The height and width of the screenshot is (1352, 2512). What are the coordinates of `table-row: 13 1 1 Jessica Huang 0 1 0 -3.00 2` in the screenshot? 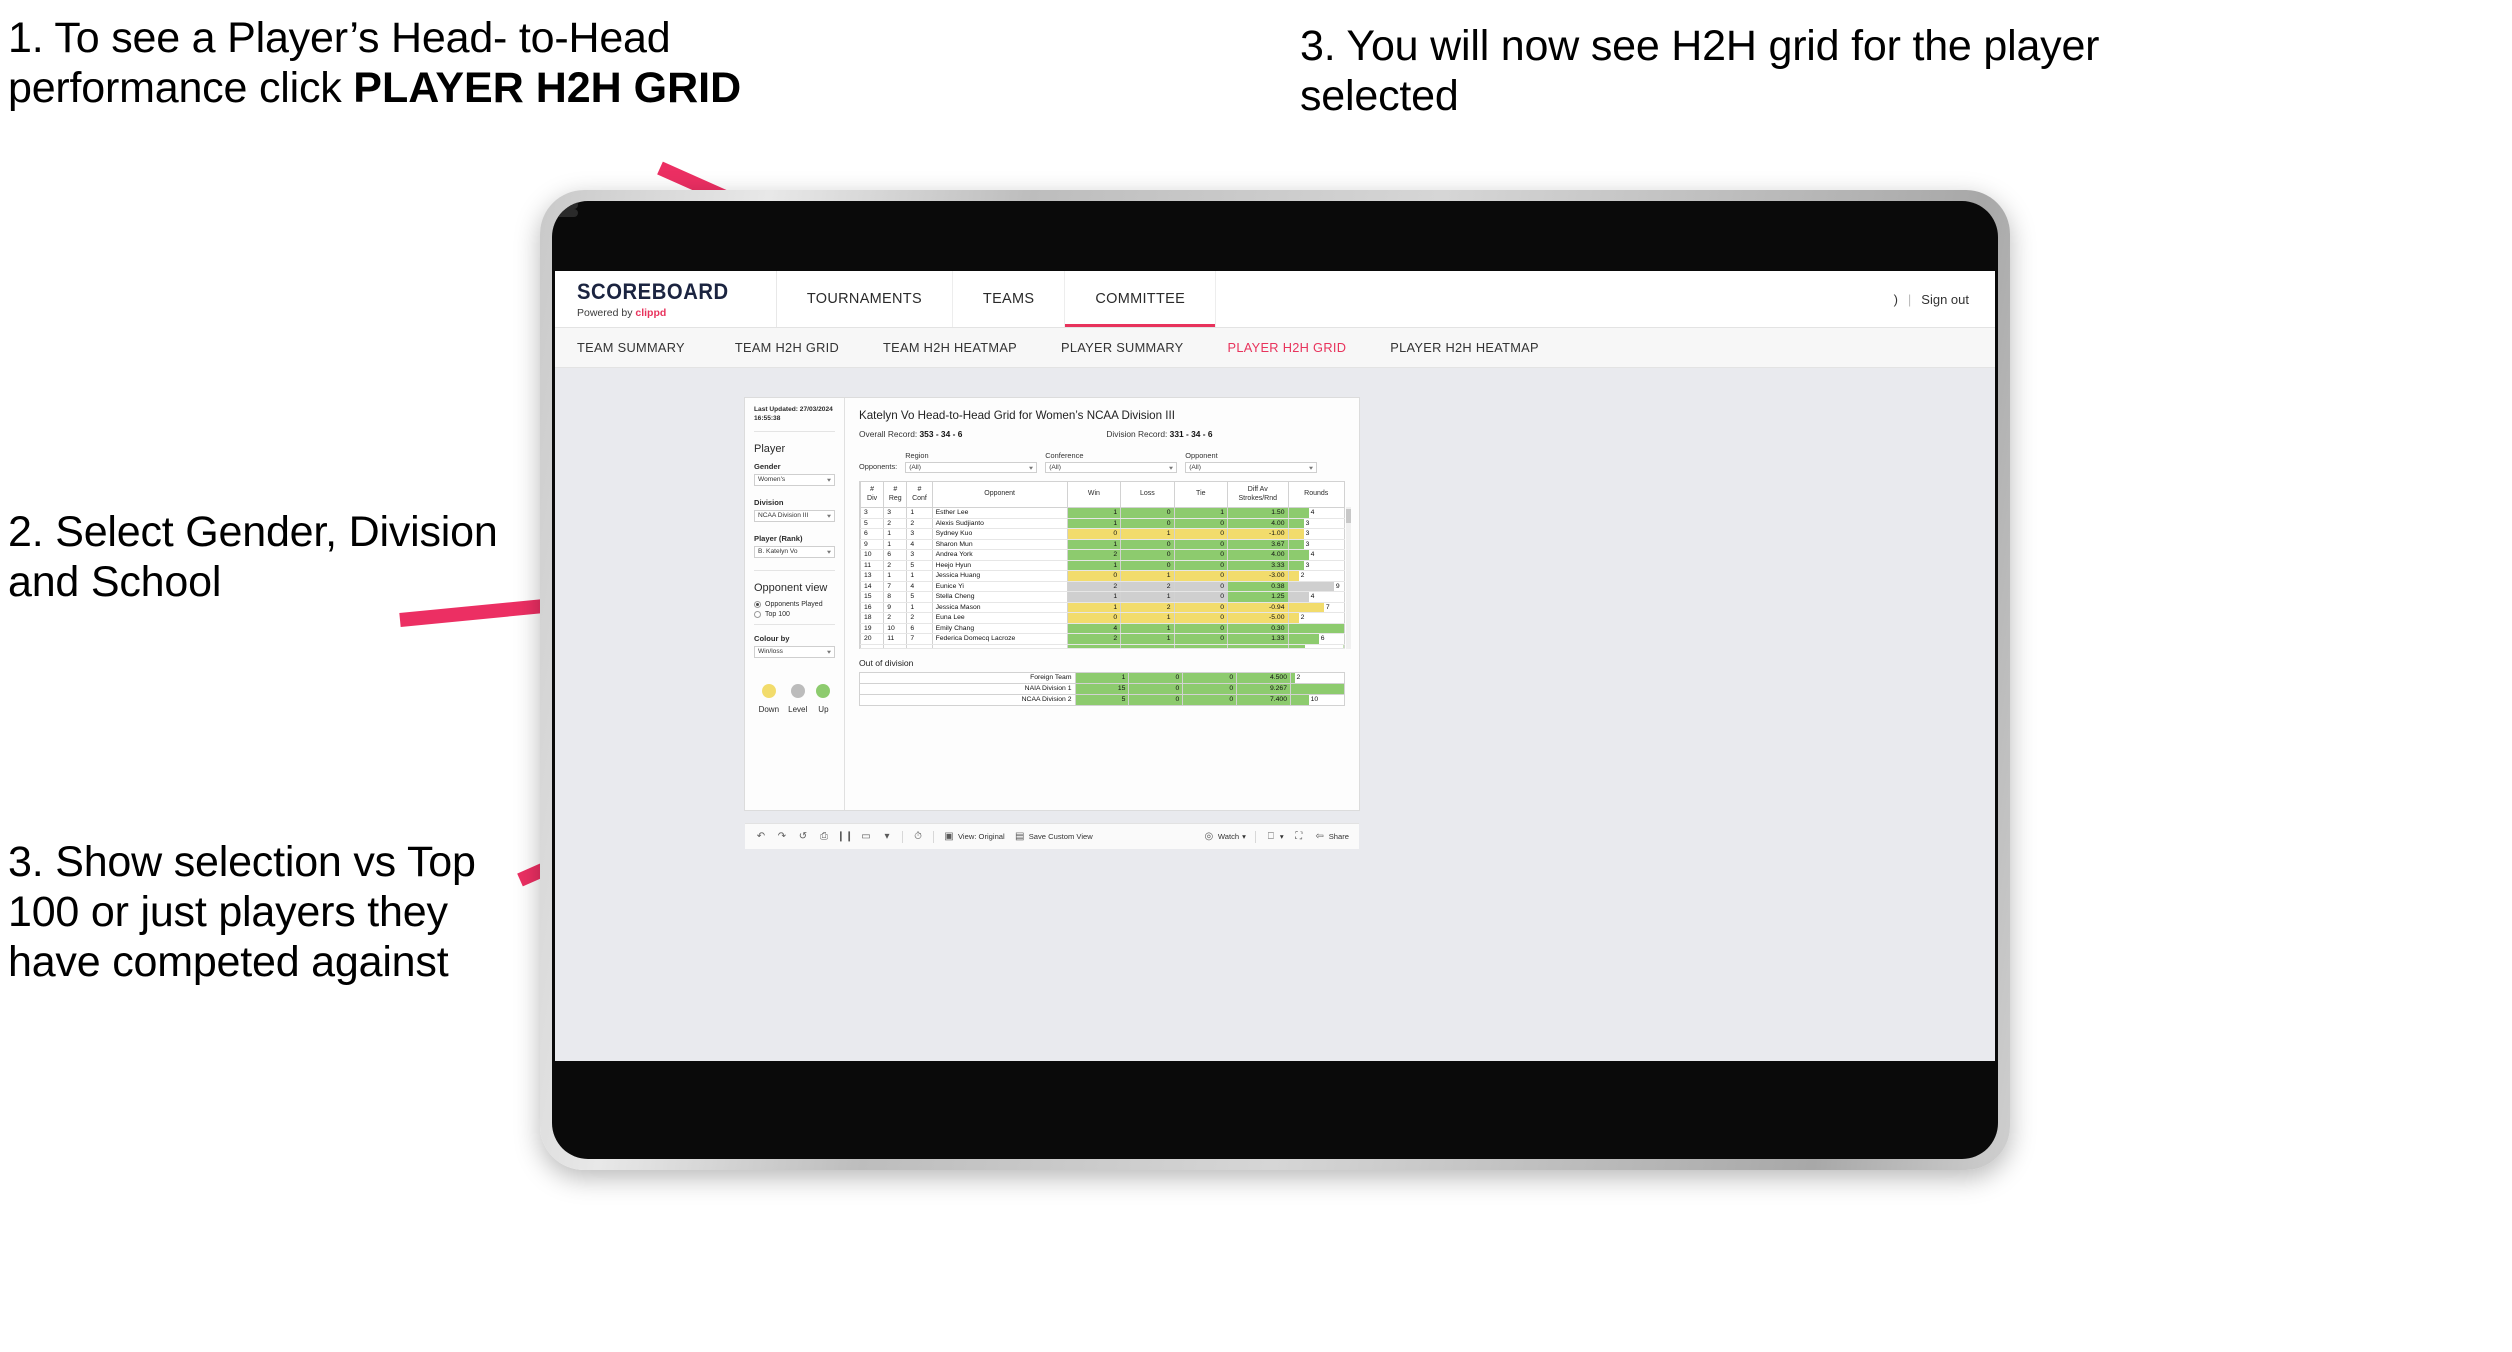 It's located at (1102, 576).